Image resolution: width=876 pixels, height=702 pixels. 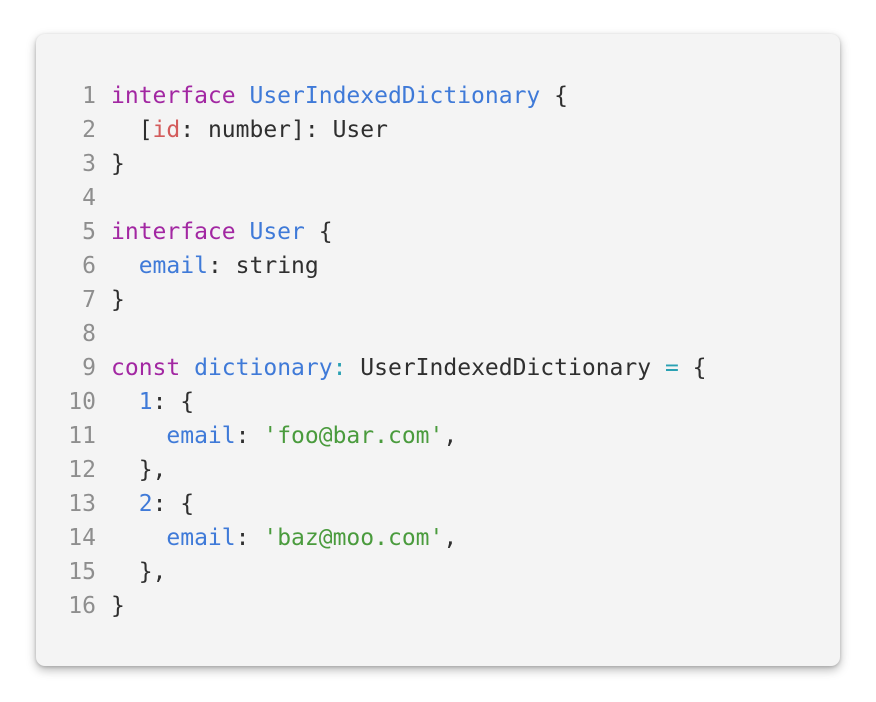 What do you see at coordinates (89, 232) in the screenshot?
I see `line-number: 5` at bounding box center [89, 232].